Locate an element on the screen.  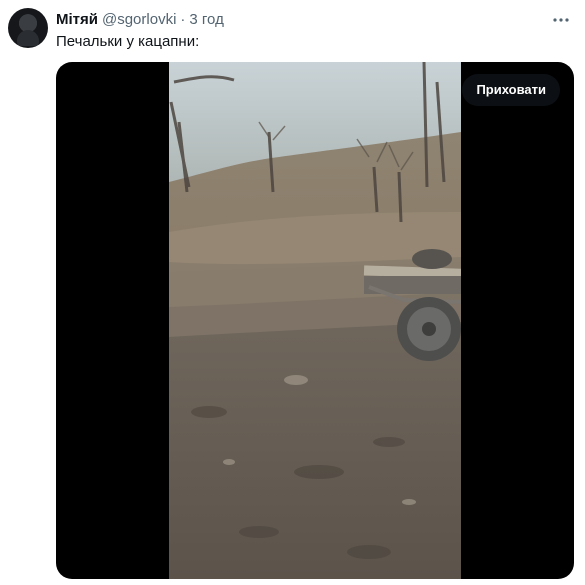
more-options-icon is located at coordinates (561, 20).